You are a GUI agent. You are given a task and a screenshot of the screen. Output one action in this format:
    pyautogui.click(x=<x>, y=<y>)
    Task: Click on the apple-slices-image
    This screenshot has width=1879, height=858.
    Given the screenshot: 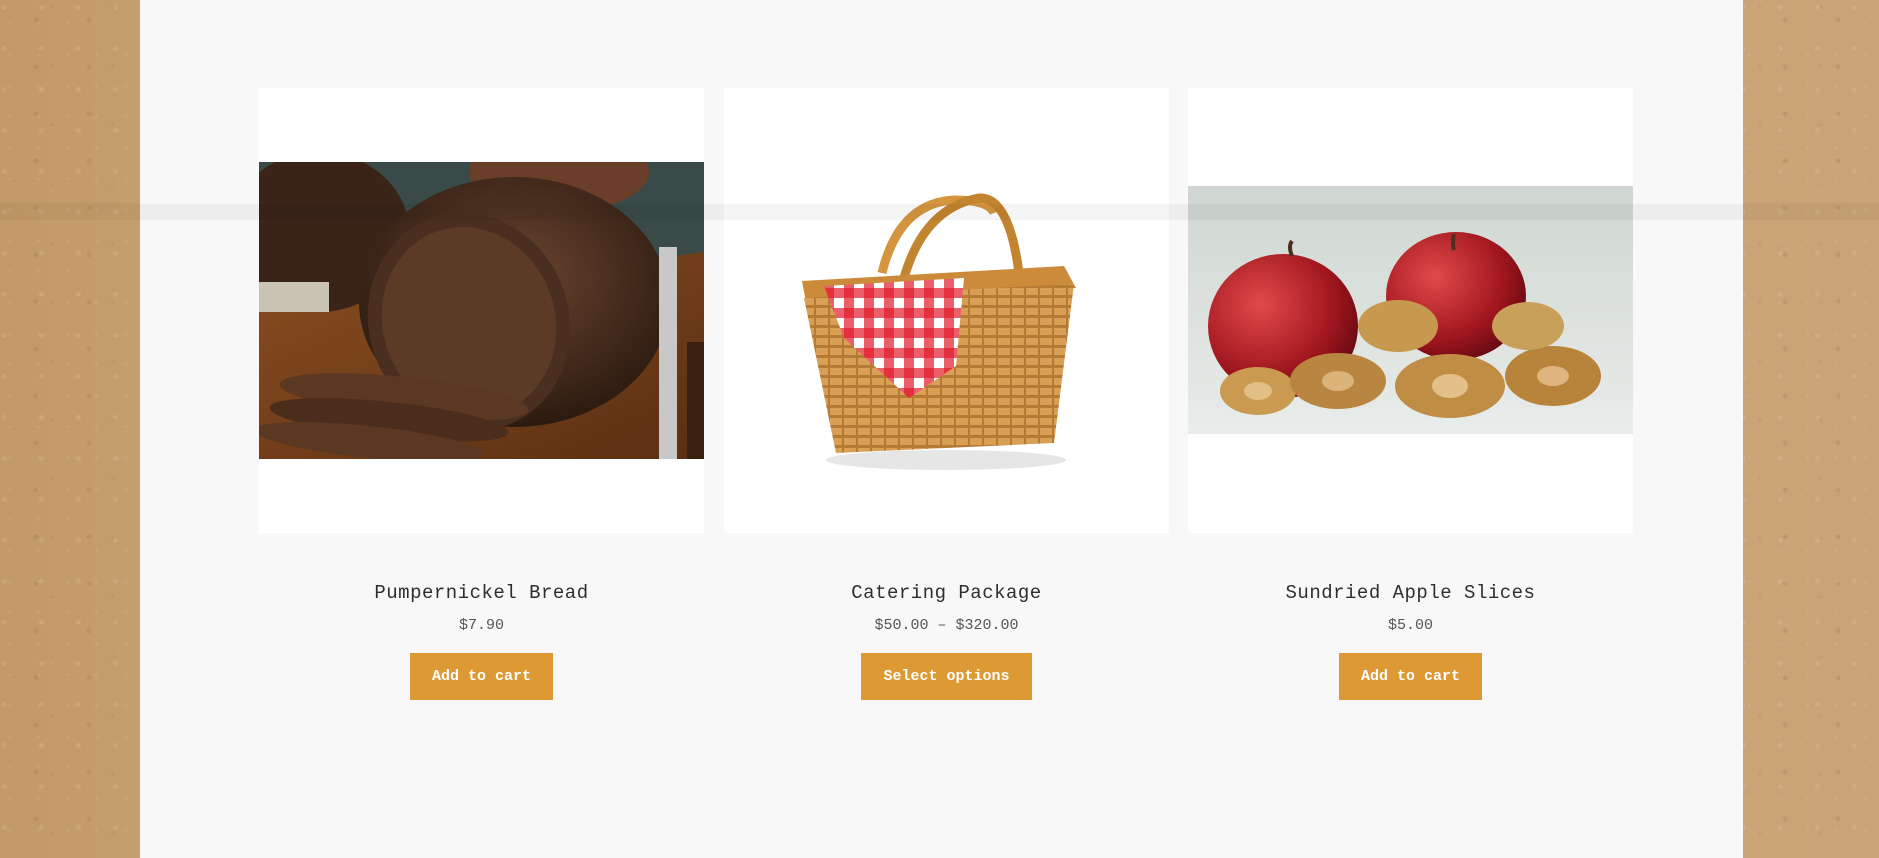 What is the action you would take?
    pyautogui.click(x=1410, y=310)
    